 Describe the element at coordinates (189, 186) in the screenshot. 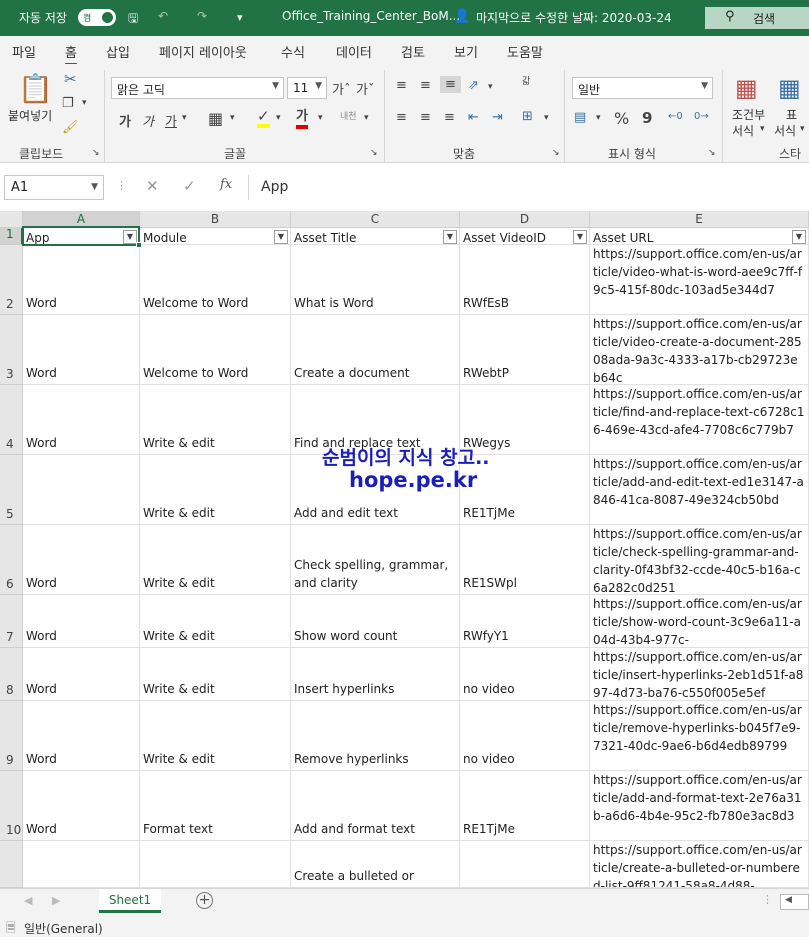

I see `enter-icon: ✓` at that location.